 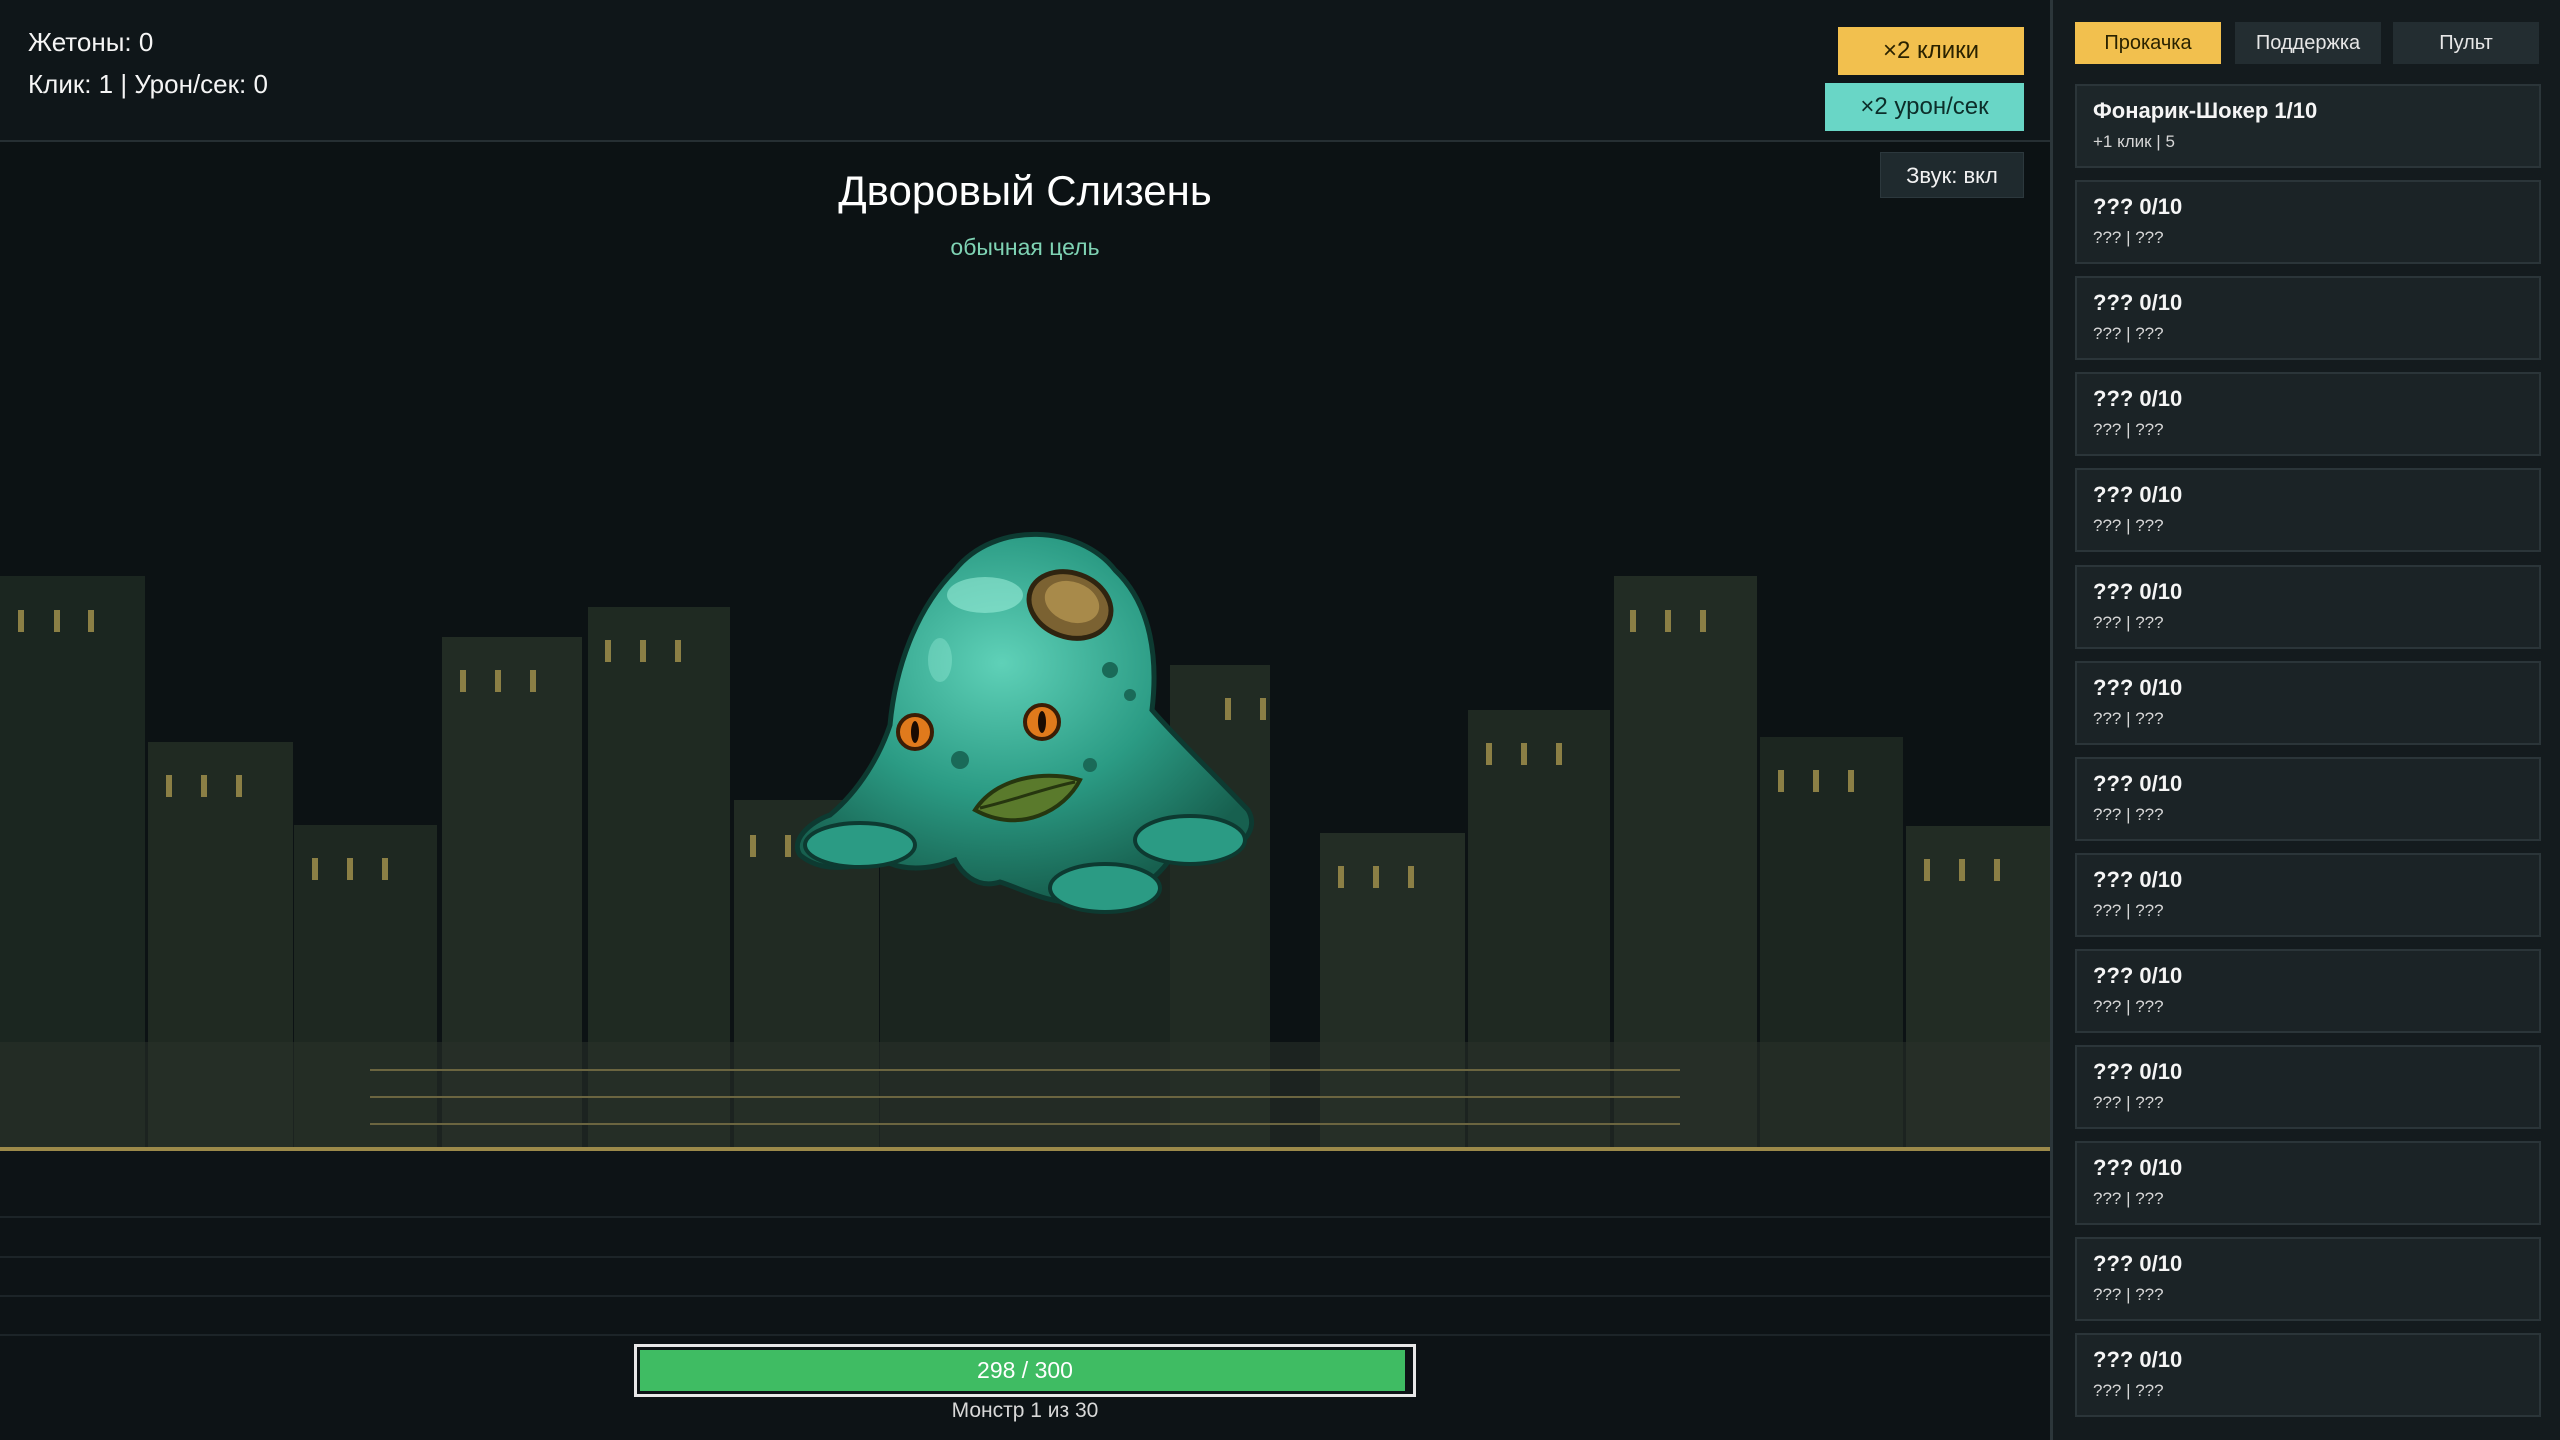 I want to click on x2-clicks-button: ×2 клики, so click(x=1931, y=51).